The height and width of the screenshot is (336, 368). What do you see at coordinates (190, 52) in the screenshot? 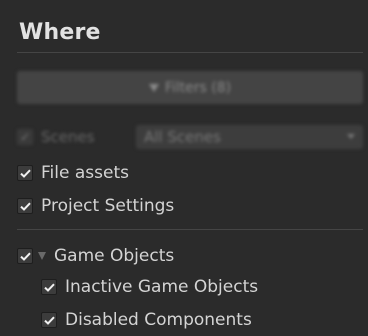
I see `title-divider` at bounding box center [190, 52].